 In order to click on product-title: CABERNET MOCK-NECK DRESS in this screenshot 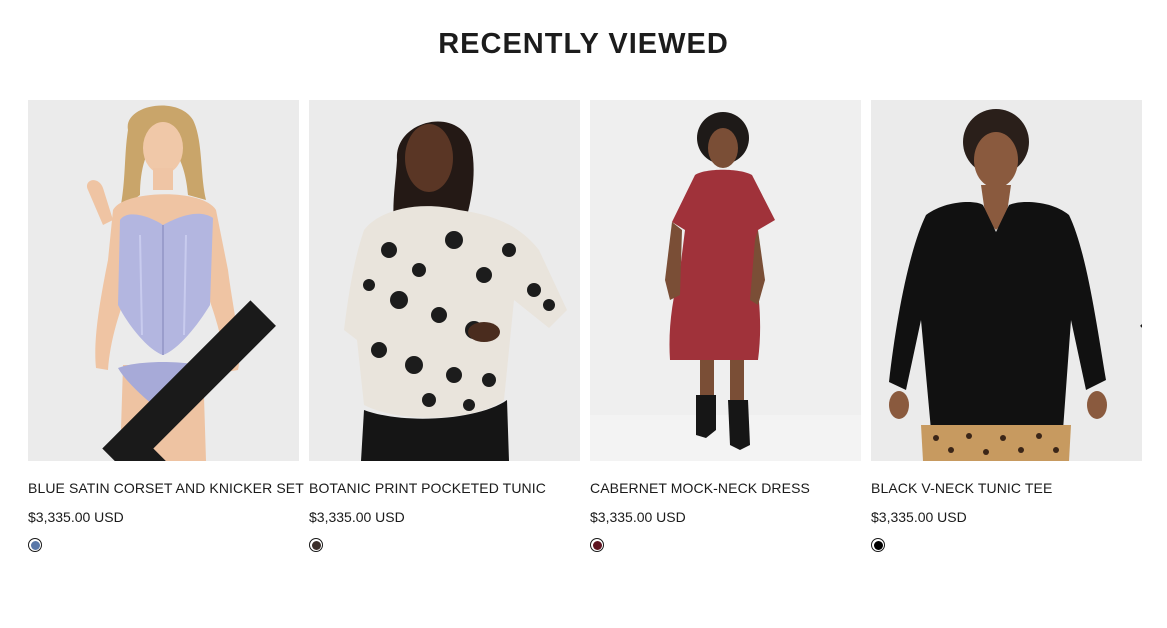, I will do `click(725, 488)`.